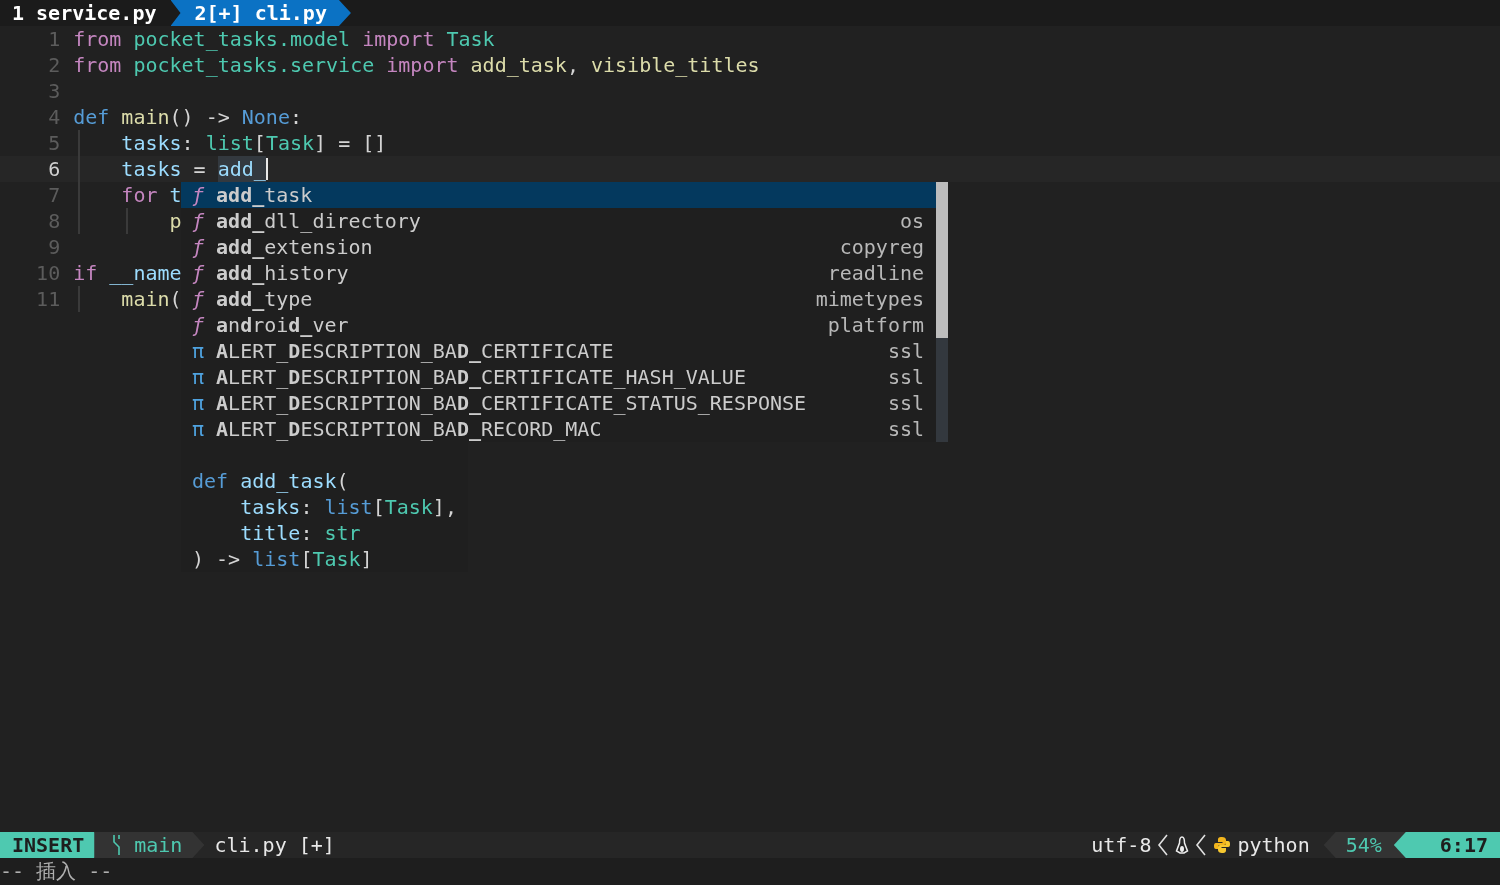  What do you see at coordinates (300, 533) in the screenshot?
I see `code-line: title: str` at bounding box center [300, 533].